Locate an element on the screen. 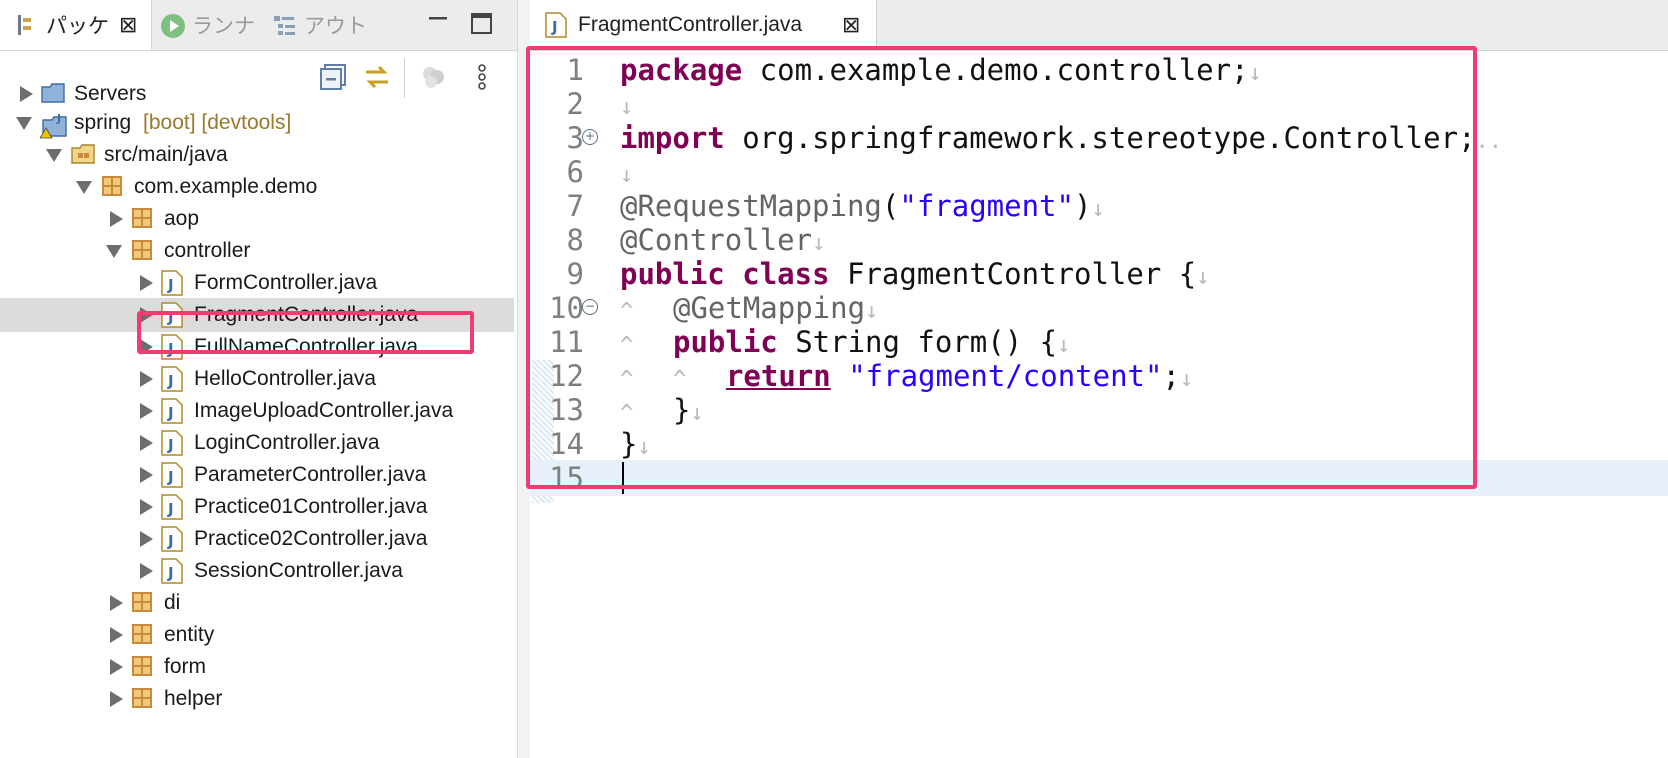 Image resolution: width=1668 pixels, height=758 pixels. view-tab-bar: パッケ ⊠ ランナ アウト is located at coordinates (260, 25).